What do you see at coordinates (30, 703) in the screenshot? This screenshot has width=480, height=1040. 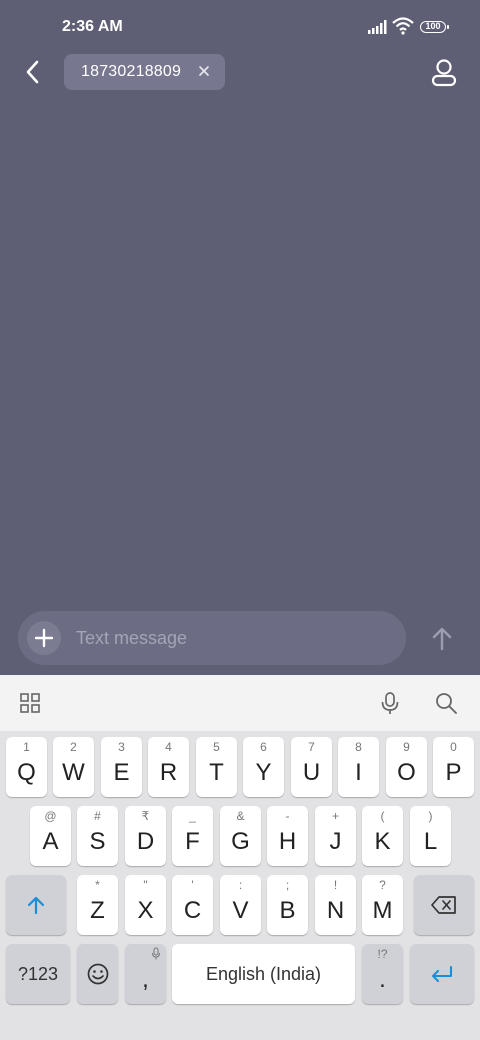 I see `apps-grid-icon` at bounding box center [30, 703].